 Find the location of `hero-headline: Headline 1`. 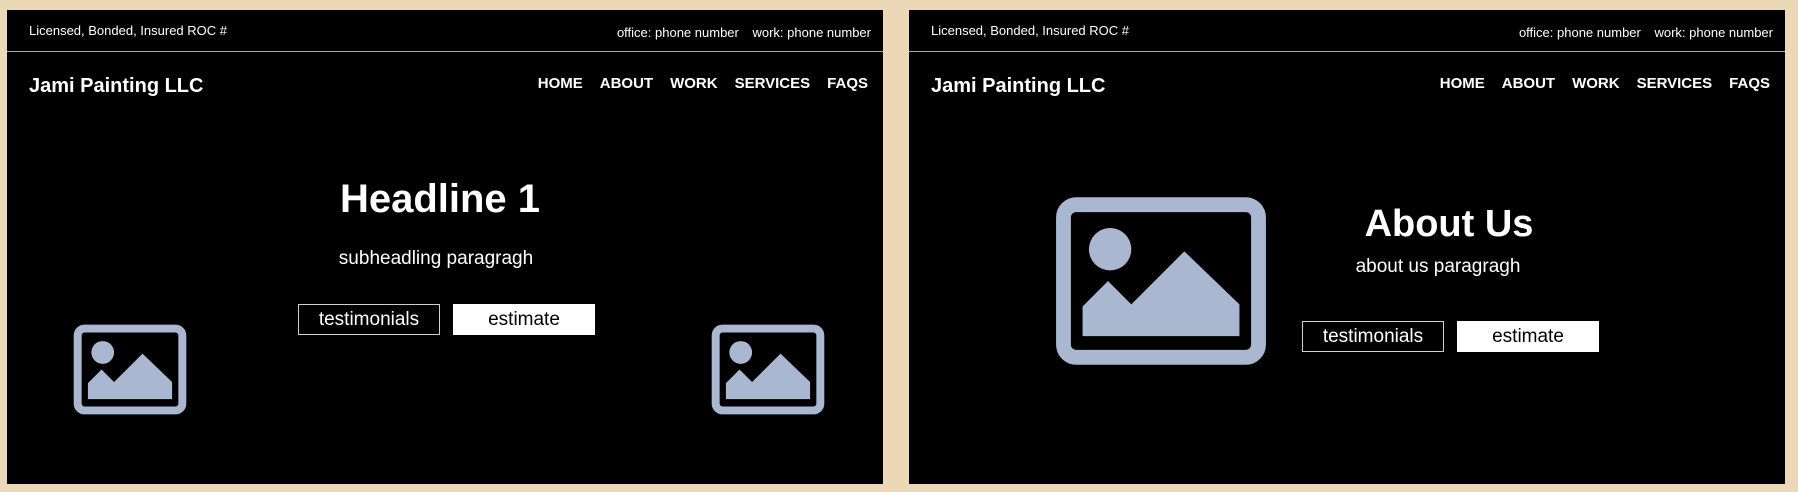

hero-headline: Headline 1 is located at coordinates (440, 199).